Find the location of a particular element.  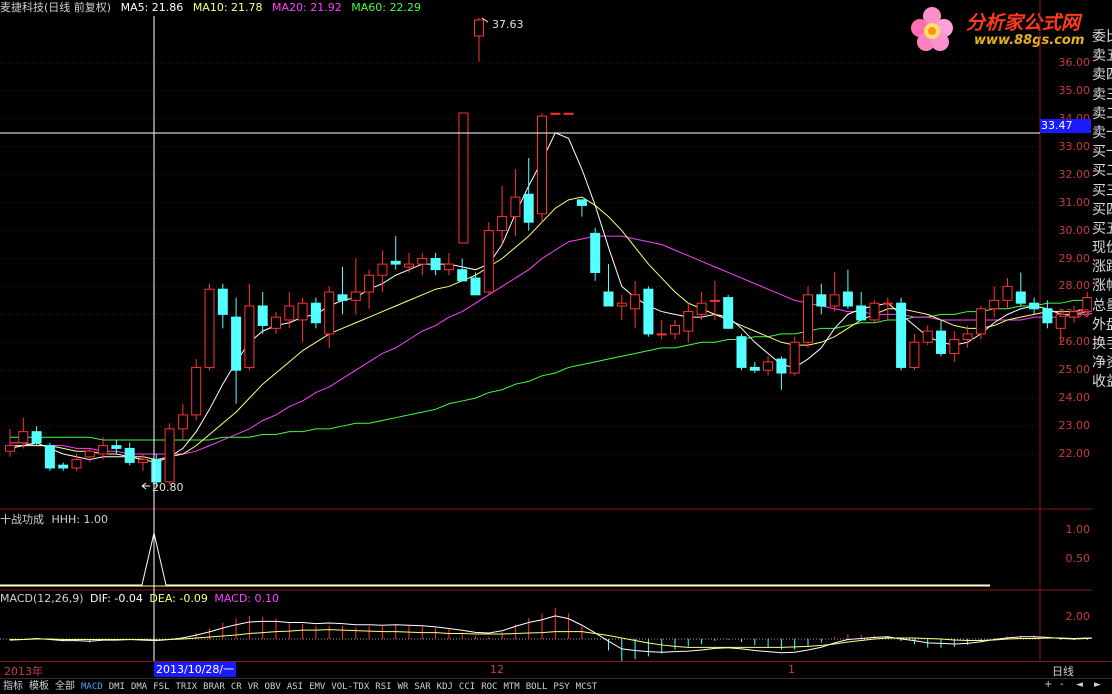

tab-mtm: MTM is located at coordinates (511, 687).